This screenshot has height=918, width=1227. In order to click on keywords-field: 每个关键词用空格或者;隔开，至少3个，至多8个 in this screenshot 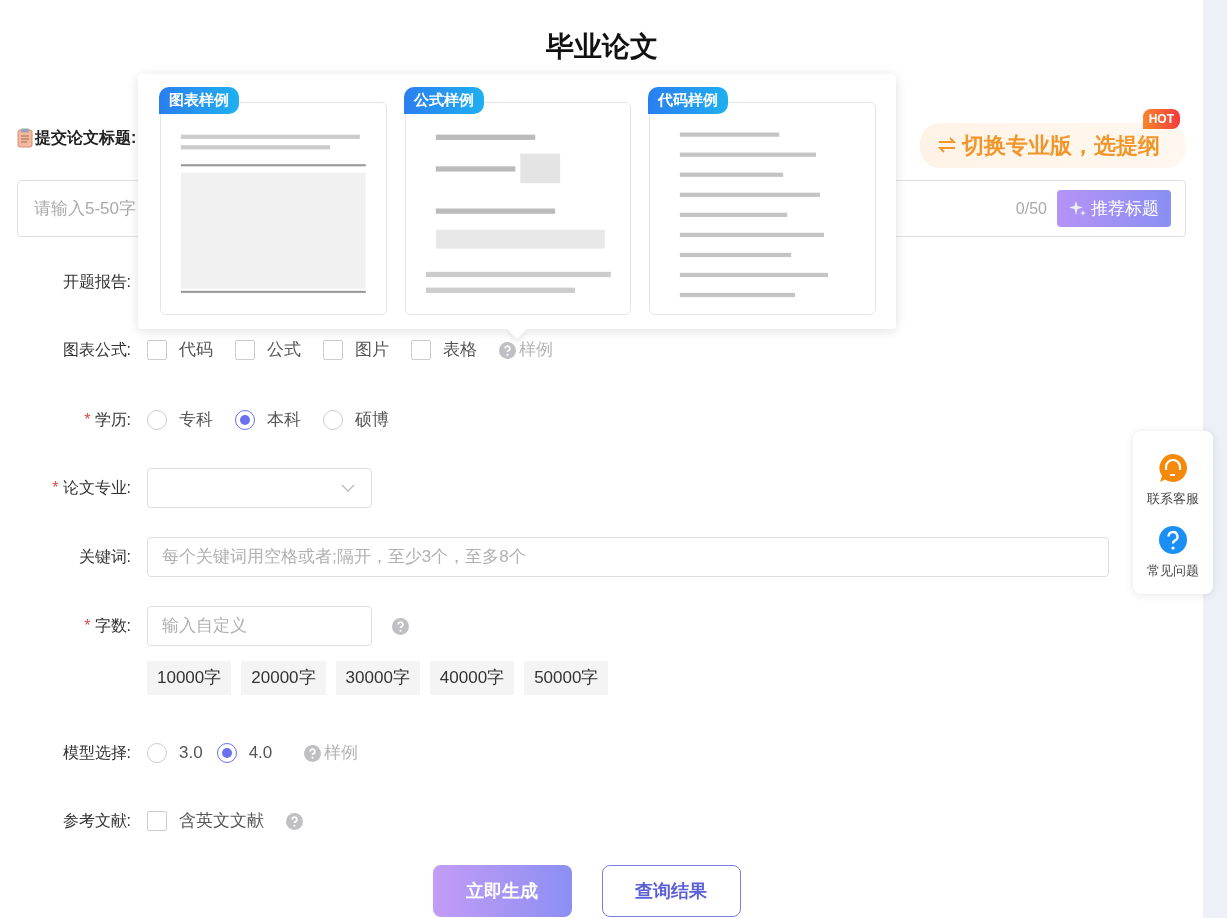, I will do `click(628, 557)`.